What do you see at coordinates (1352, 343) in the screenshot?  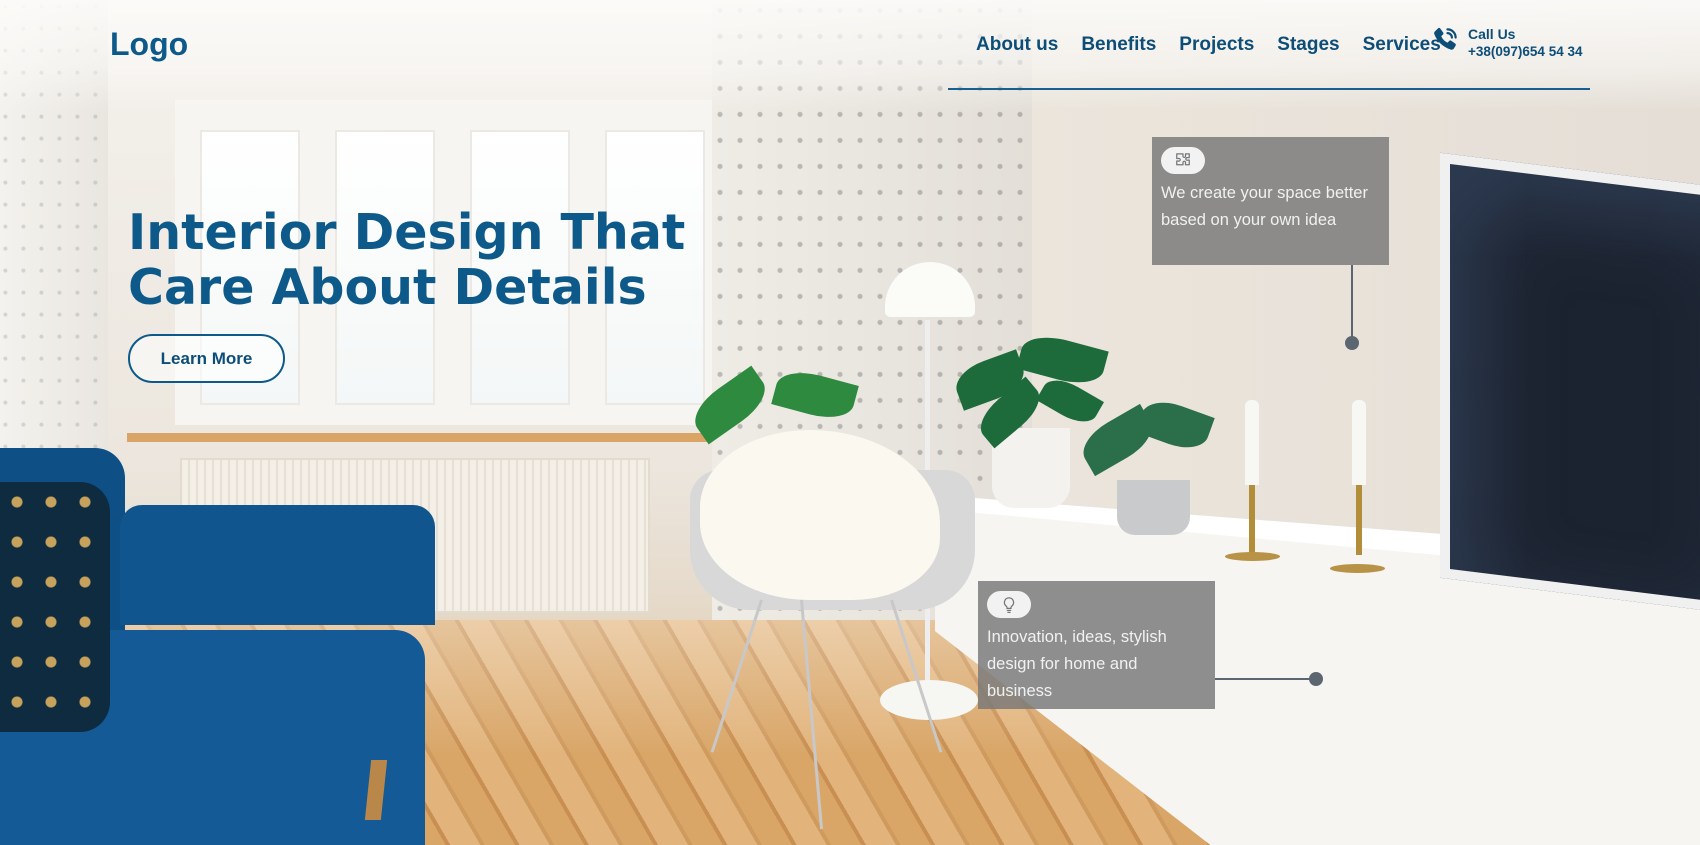 I see `callout-1-hotspot` at bounding box center [1352, 343].